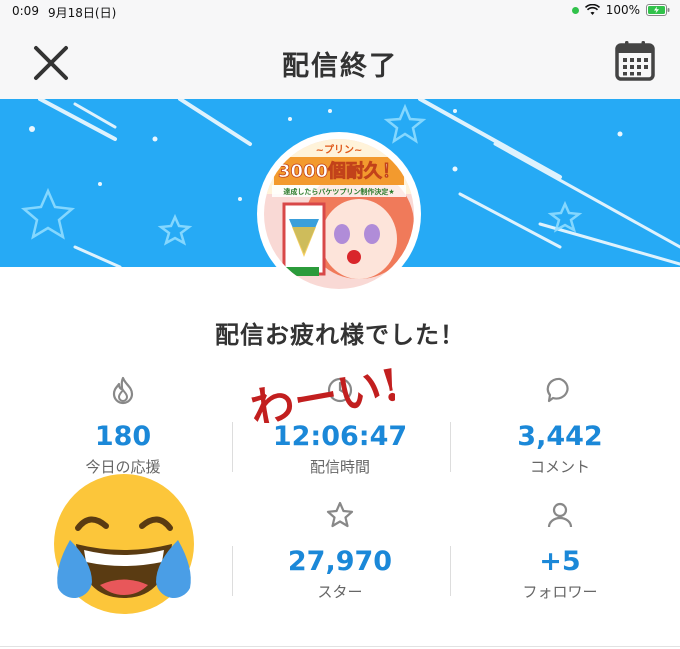  What do you see at coordinates (339, 171) in the screenshot?
I see `avatar-text-line2: 3000個耐久！` at bounding box center [339, 171].